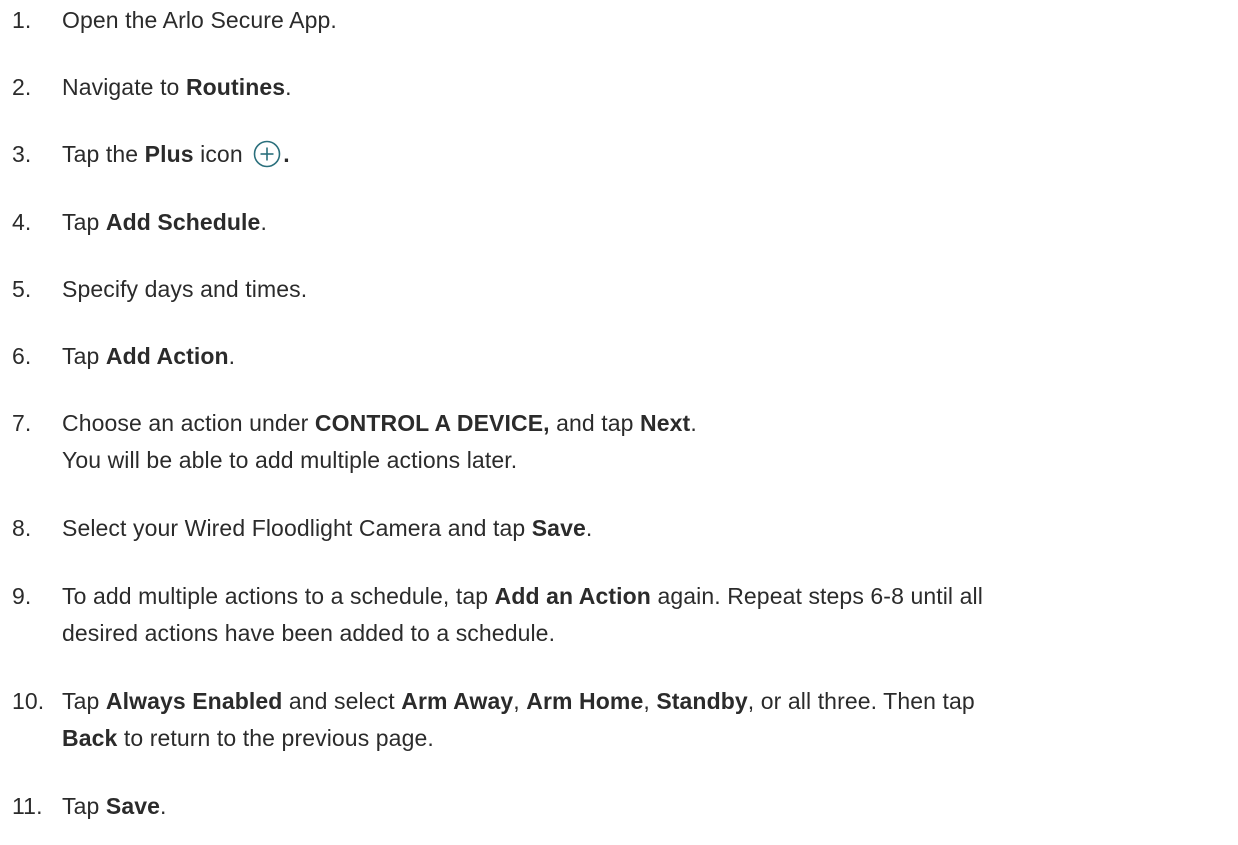 This screenshot has width=1238, height=845. I want to click on step-4: 4. Tap Add Schedule., so click(619, 222).